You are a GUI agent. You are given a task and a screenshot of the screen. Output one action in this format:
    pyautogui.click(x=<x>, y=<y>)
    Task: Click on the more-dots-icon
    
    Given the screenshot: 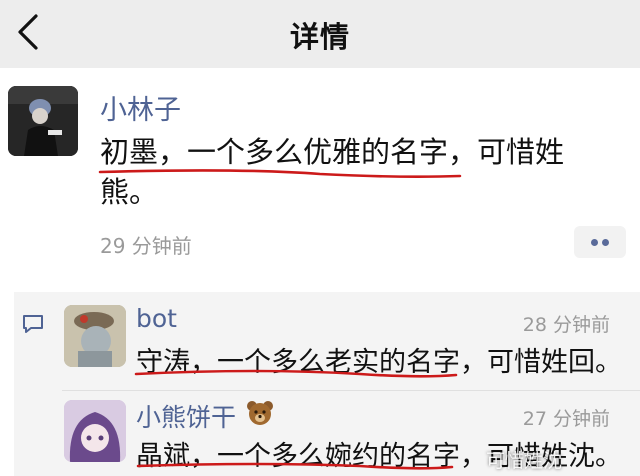 What is the action you would take?
    pyautogui.click(x=594, y=242)
    